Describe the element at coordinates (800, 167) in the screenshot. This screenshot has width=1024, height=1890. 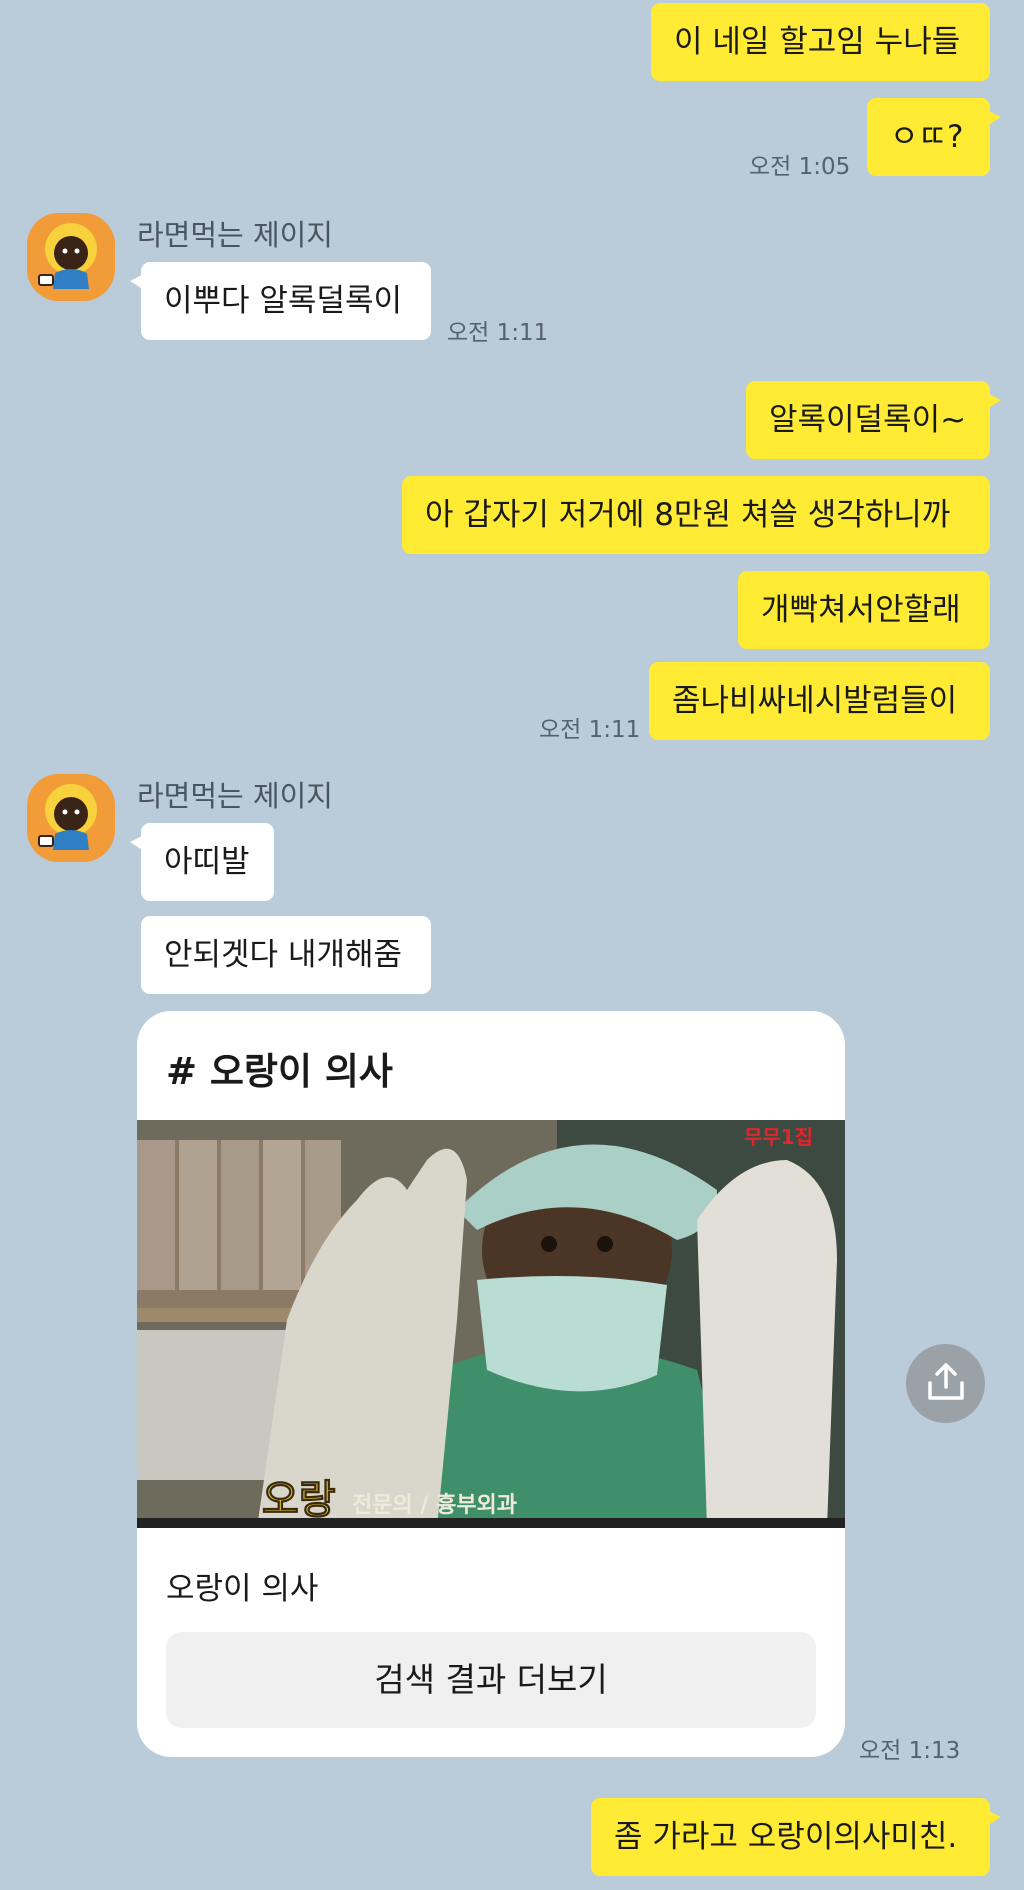
I see `message-timestamp: 오전 1:05` at that location.